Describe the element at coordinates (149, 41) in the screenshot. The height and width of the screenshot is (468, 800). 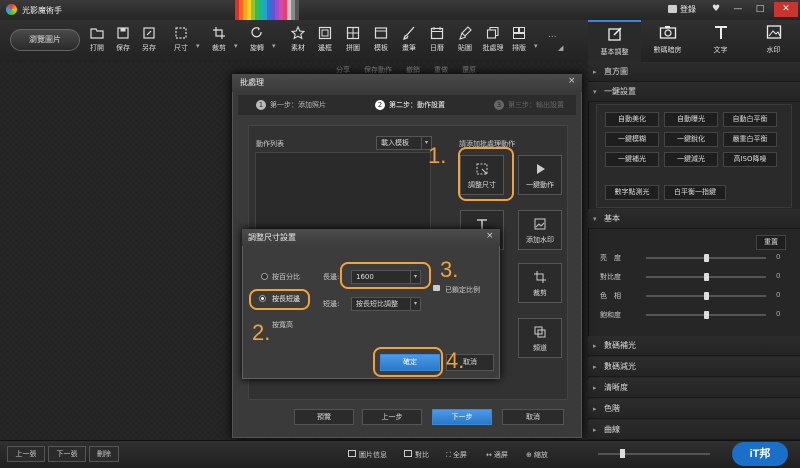
I see `save-as-button: 另存` at that location.